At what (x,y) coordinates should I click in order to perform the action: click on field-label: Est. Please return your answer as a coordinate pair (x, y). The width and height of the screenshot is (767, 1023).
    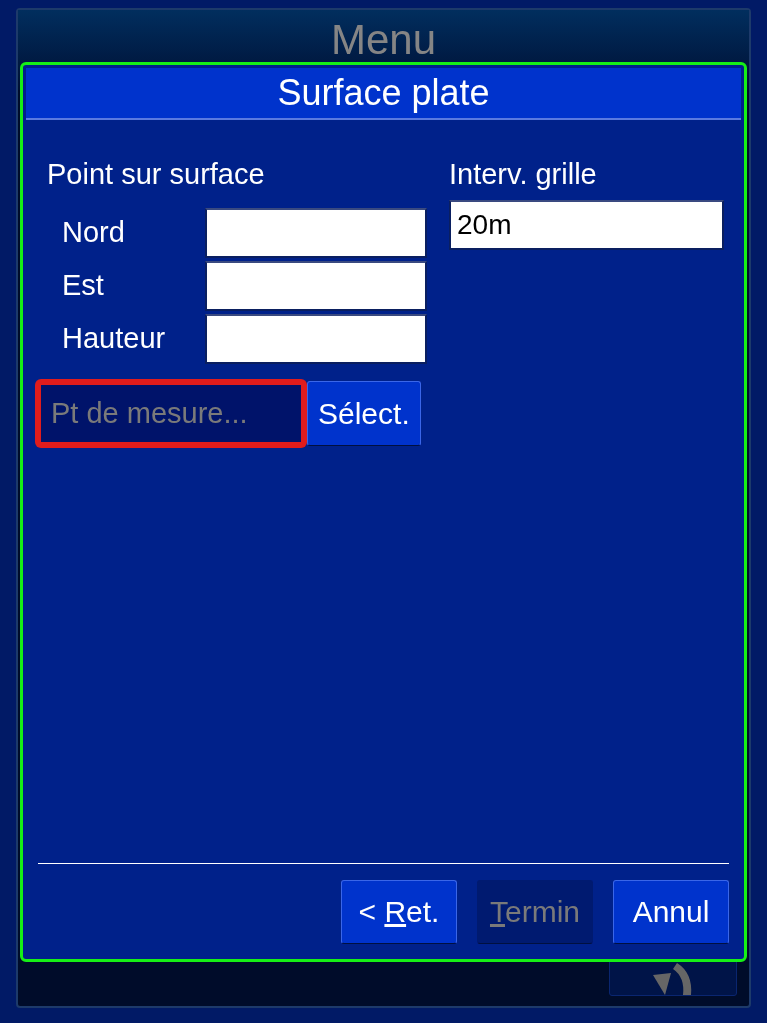
    Looking at the image, I should click on (83, 285).